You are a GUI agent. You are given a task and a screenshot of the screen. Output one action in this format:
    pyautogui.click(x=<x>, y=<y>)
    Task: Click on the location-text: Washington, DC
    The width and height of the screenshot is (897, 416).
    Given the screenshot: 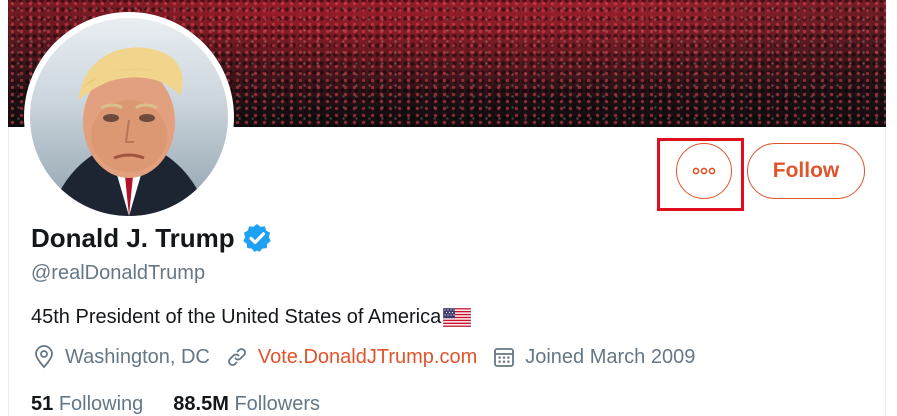 What is the action you would take?
    pyautogui.click(x=137, y=356)
    